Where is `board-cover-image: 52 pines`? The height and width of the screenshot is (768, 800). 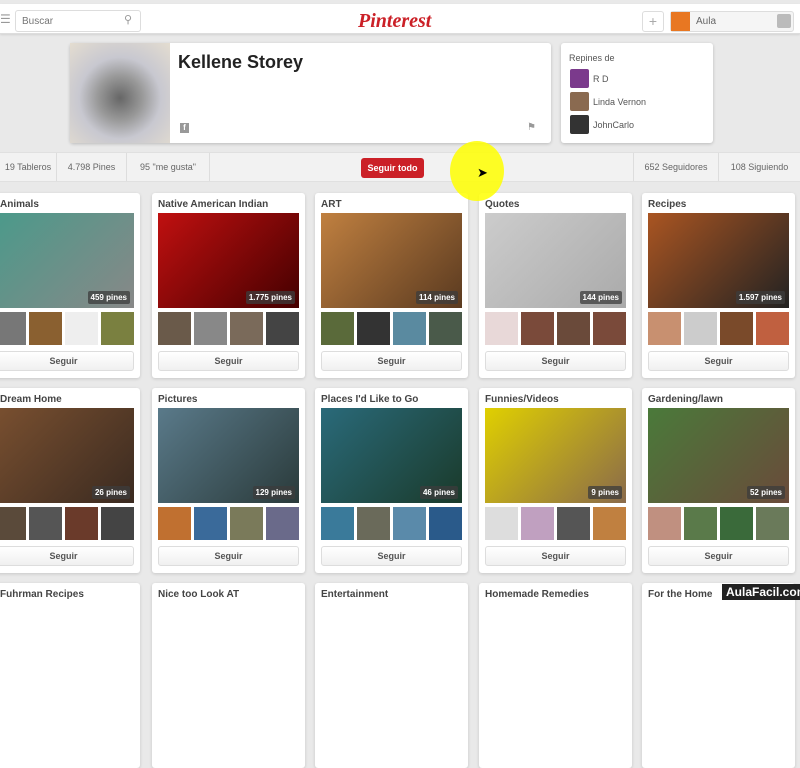
board-cover-image: 52 pines is located at coordinates (718, 455).